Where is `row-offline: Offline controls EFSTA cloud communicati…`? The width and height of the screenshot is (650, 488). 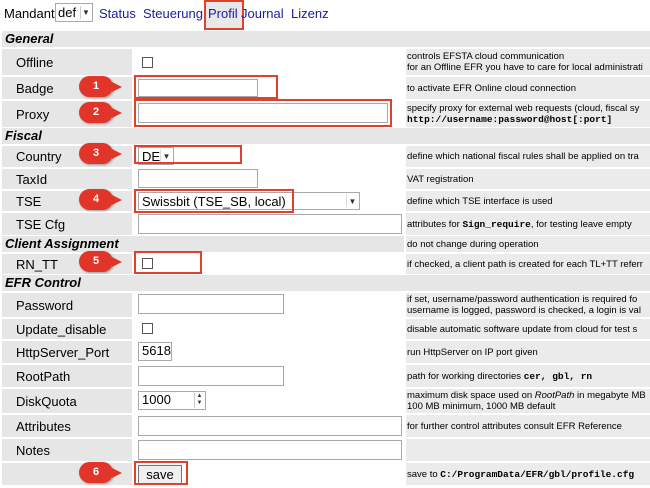 row-offline: Offline controls EFSTA cloud communicati… is located at coordinates (326, 62).